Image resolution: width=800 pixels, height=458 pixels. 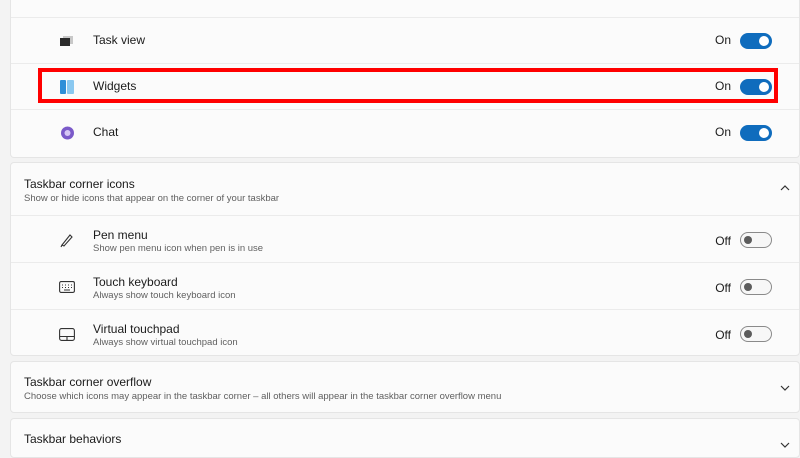 What do you see at coordinates (79, 184) in the screenshot?
I see `corner-icons-title: Taskbar corner icons` at bounding box center [79, 184].